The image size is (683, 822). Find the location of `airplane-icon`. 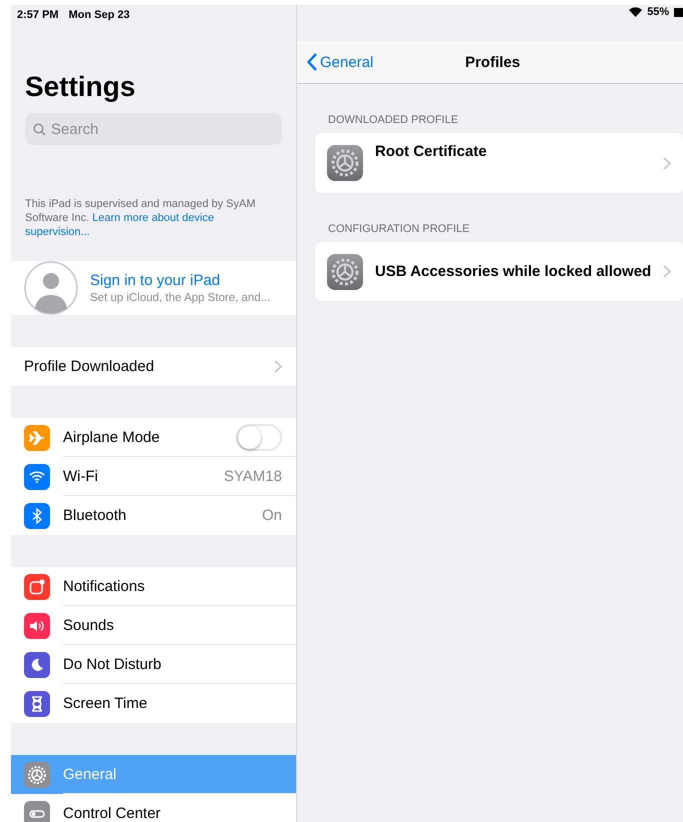

airplane-icon is located at coordinates (37, 438).